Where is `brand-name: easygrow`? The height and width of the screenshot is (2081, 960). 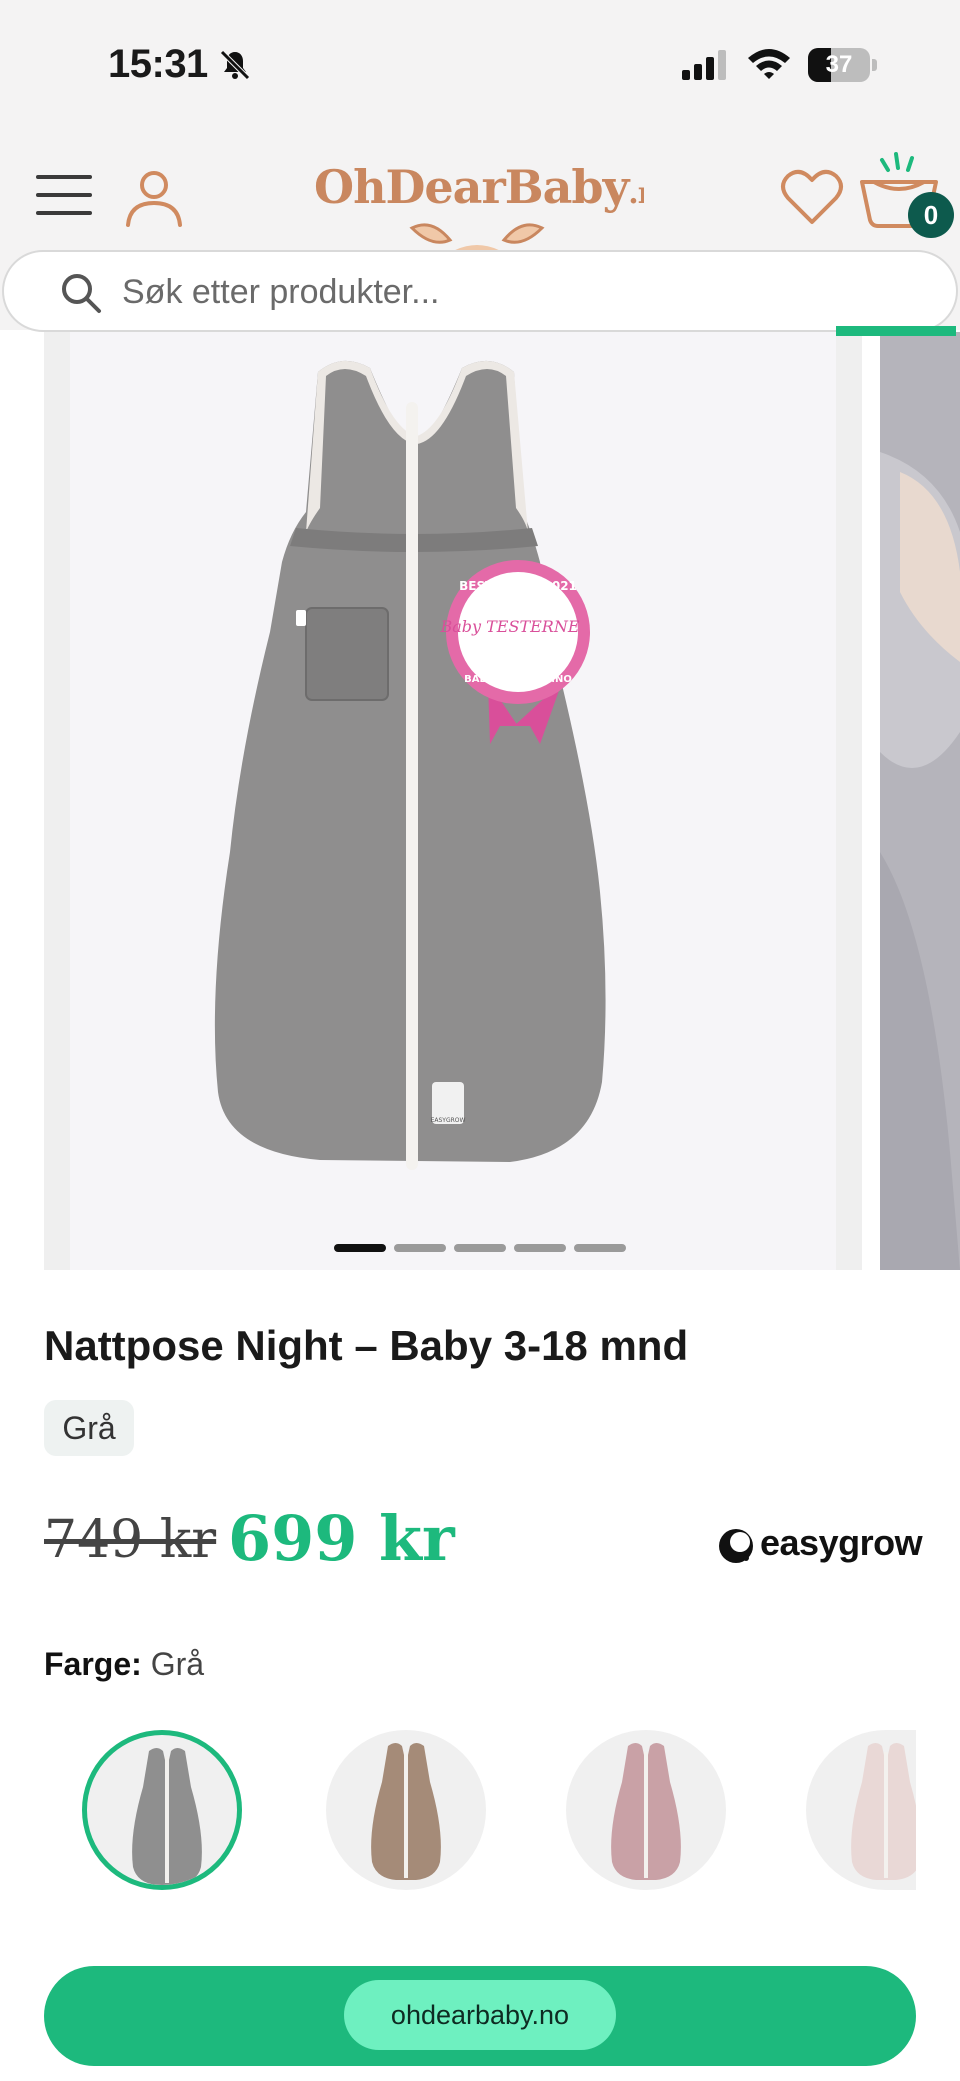
brand-name: easygrow is located at coordinates (841, 1542).